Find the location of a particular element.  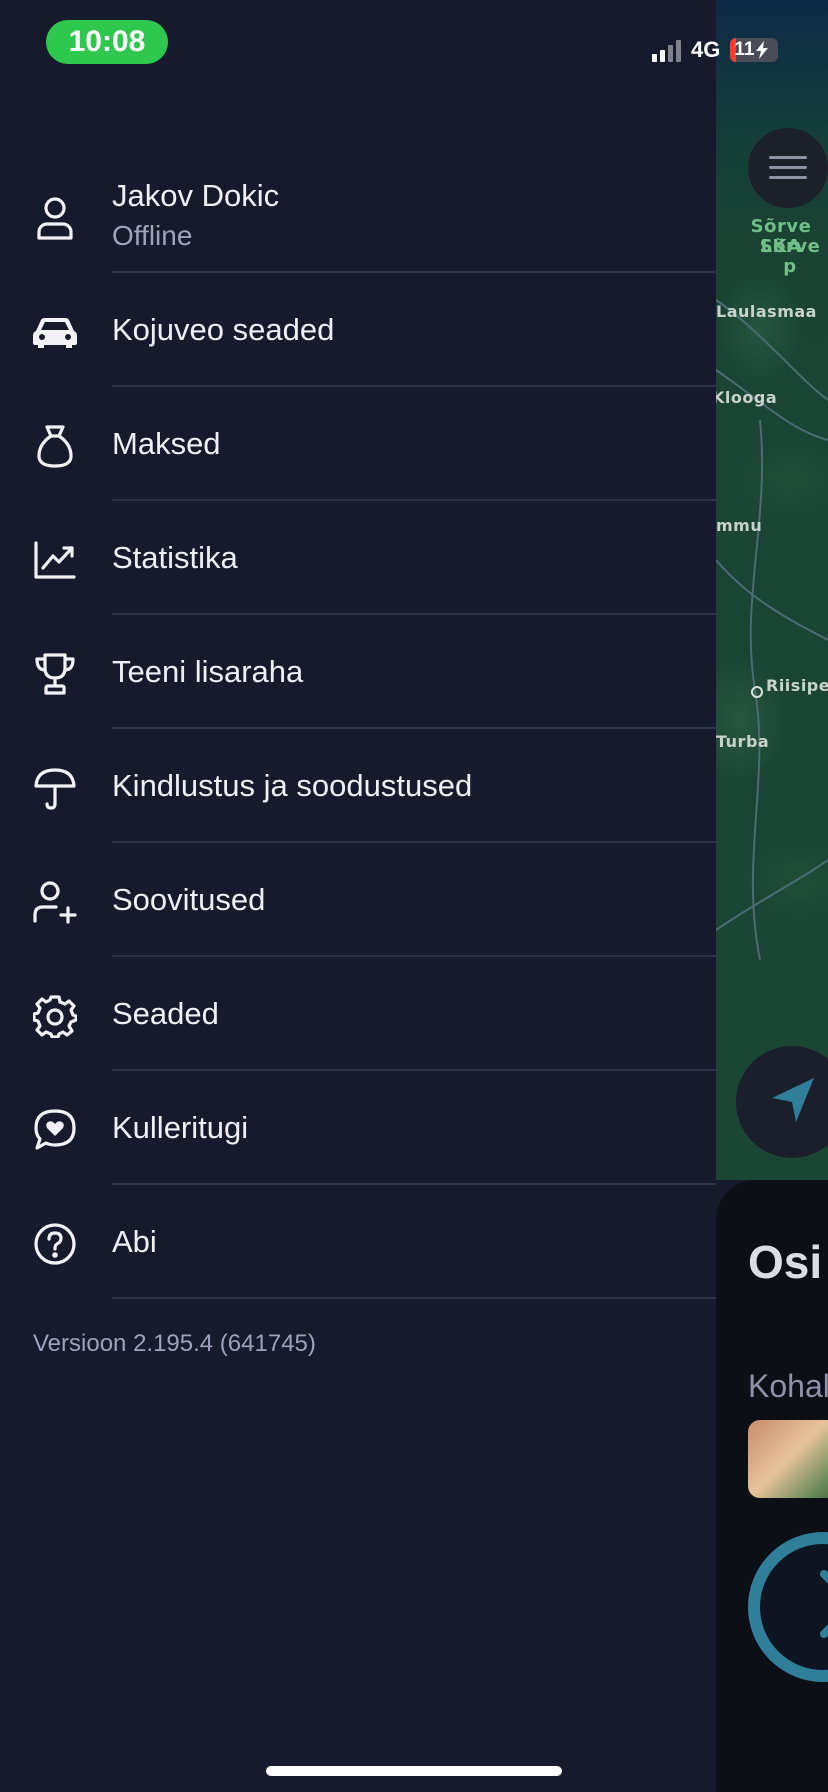

battery-level: 11 is located at coordinates (744, 49).